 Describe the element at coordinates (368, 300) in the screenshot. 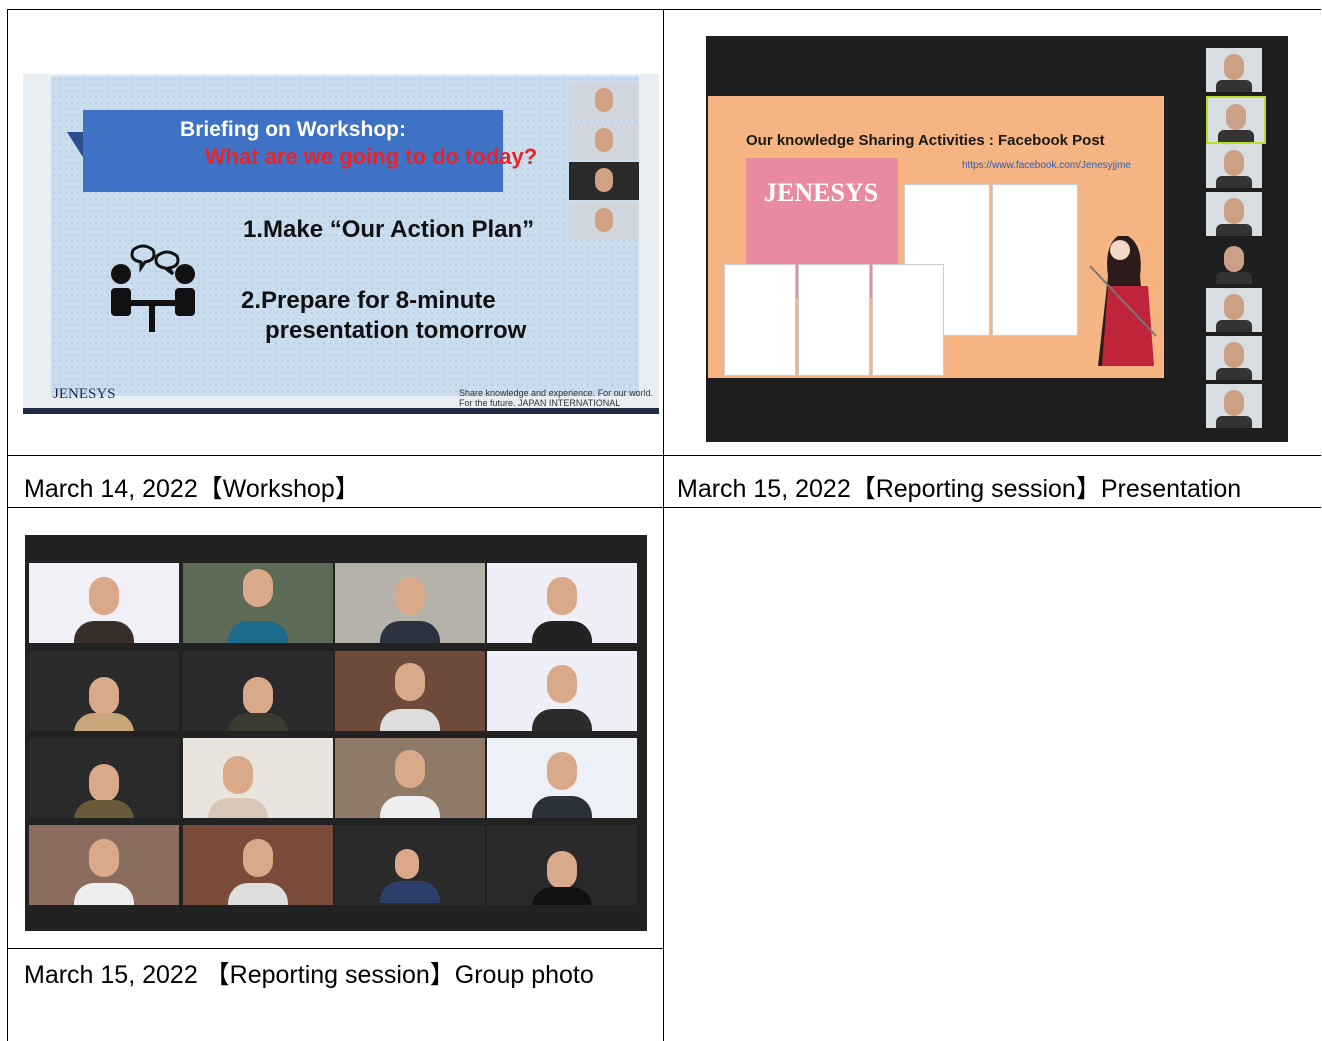

I see `slide-bullet-2-line1: 2.Prepare for 8-minute` at that location.